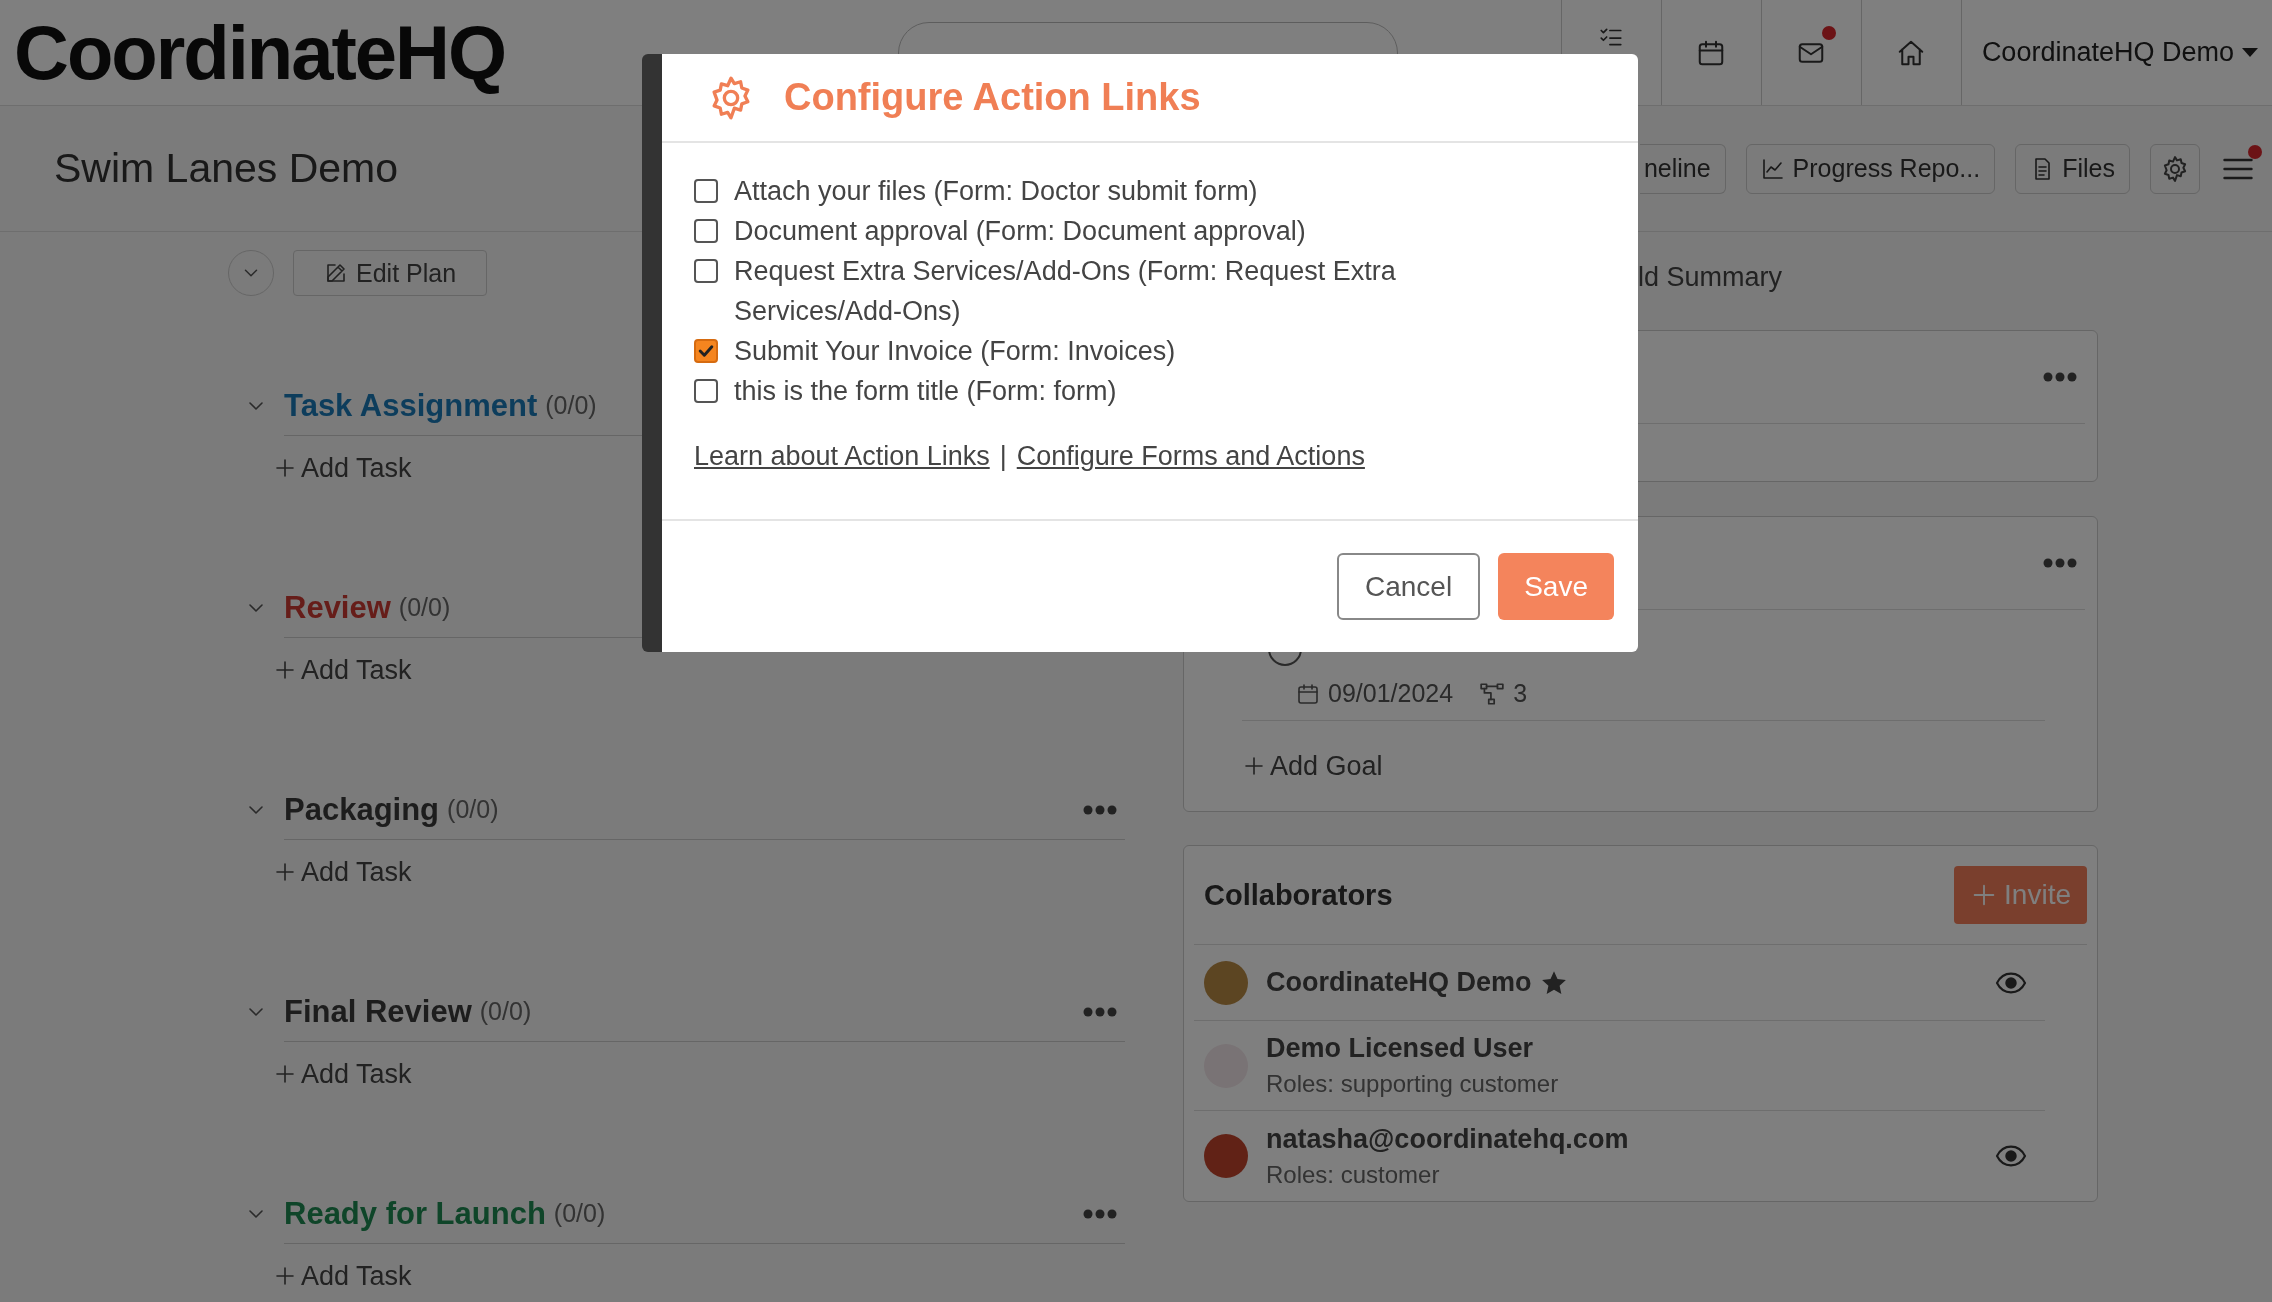 This screenshot has width=2272, height=1302. Describe the element at coordinates (1296, 766) in the screenshot. I see `add-goal-button: Add Goal` at that location.